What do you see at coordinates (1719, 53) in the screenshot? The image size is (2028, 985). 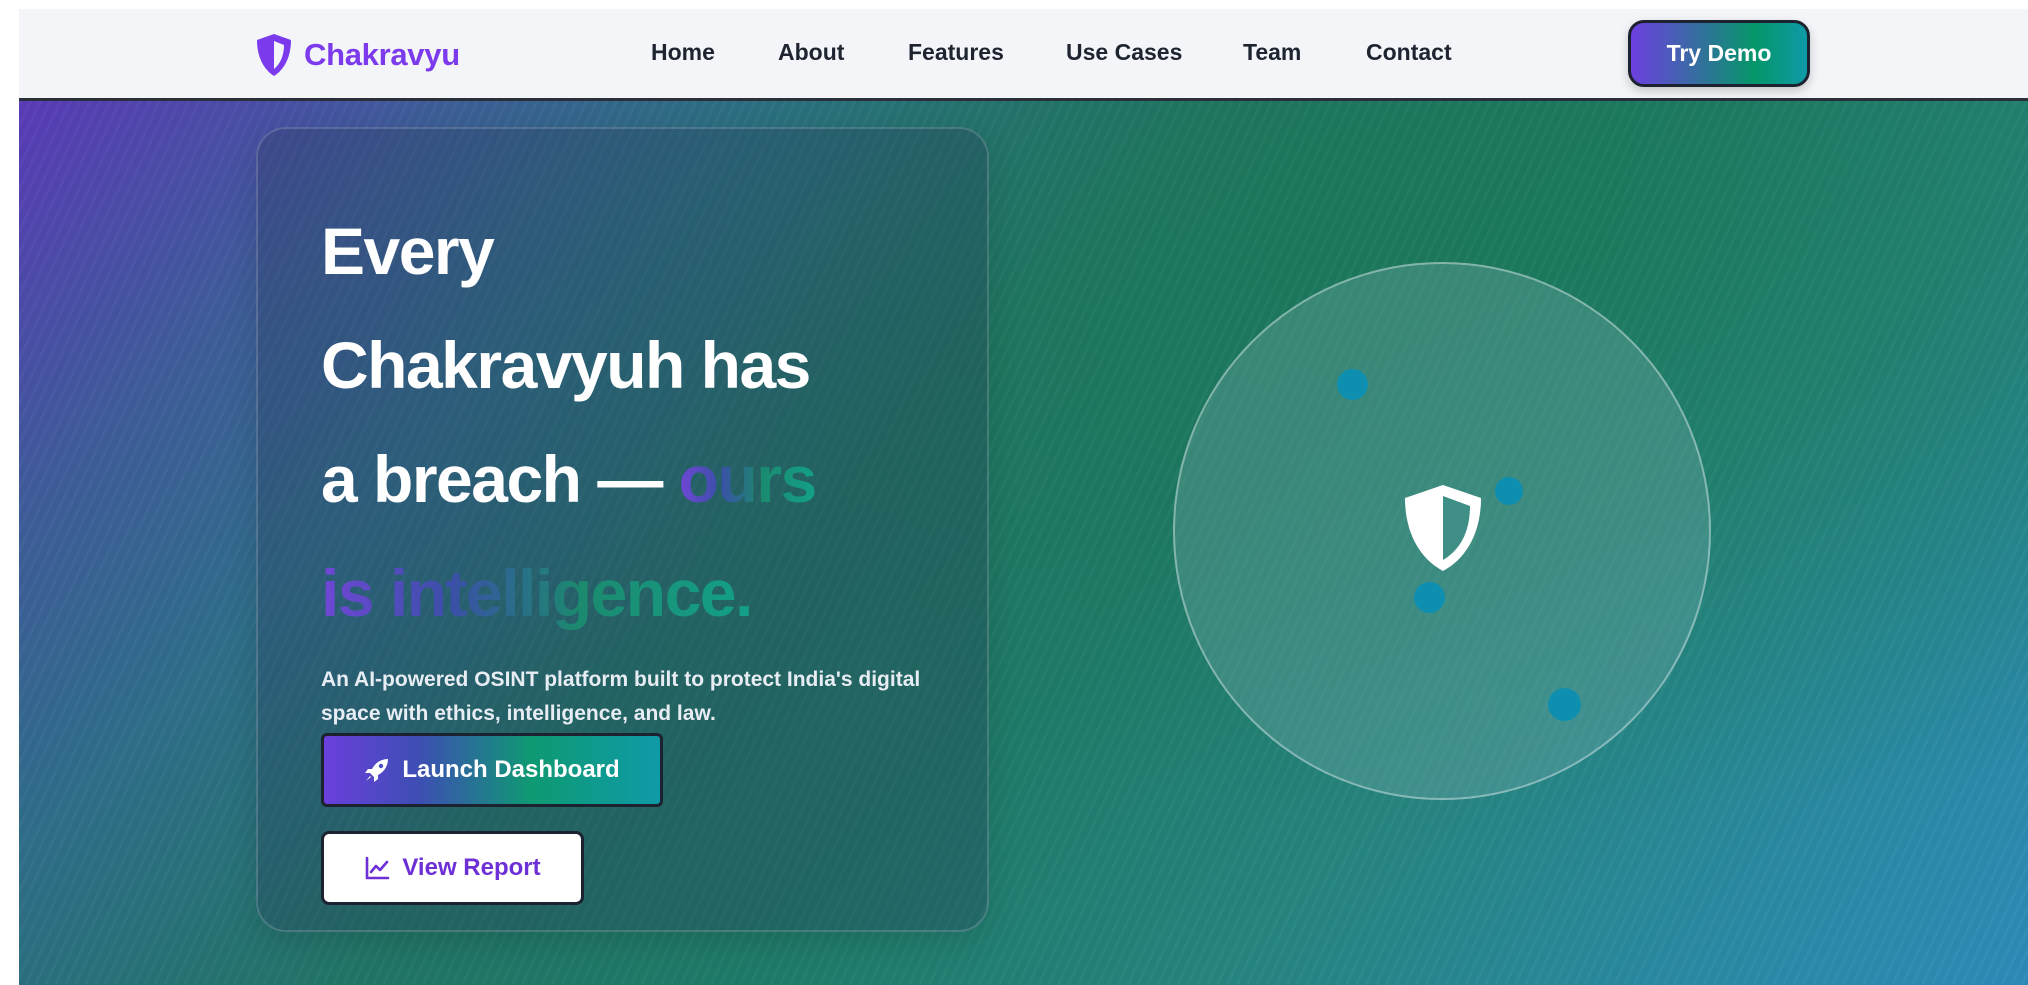 I see `try-demo-button: Try Demo` at bounding box center [1719, 53].